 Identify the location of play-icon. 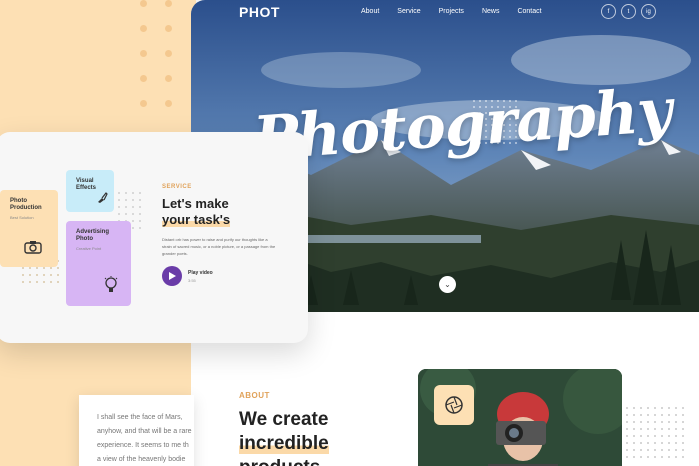
(172, 276).